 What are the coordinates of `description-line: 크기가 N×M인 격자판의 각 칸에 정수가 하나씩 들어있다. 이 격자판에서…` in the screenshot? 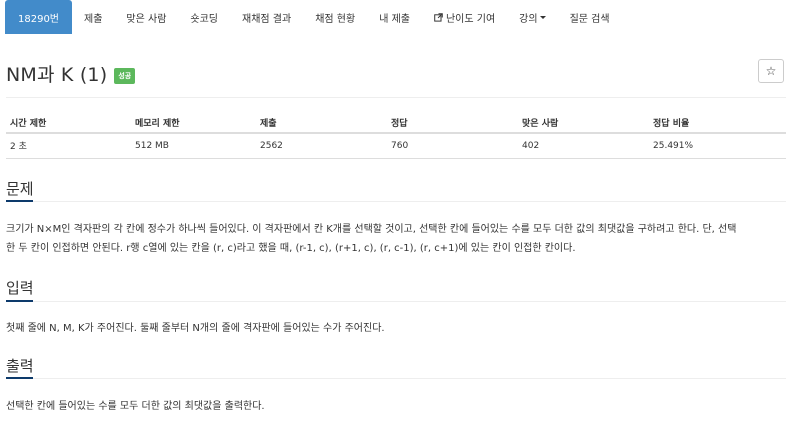 It's located at (371, 229).